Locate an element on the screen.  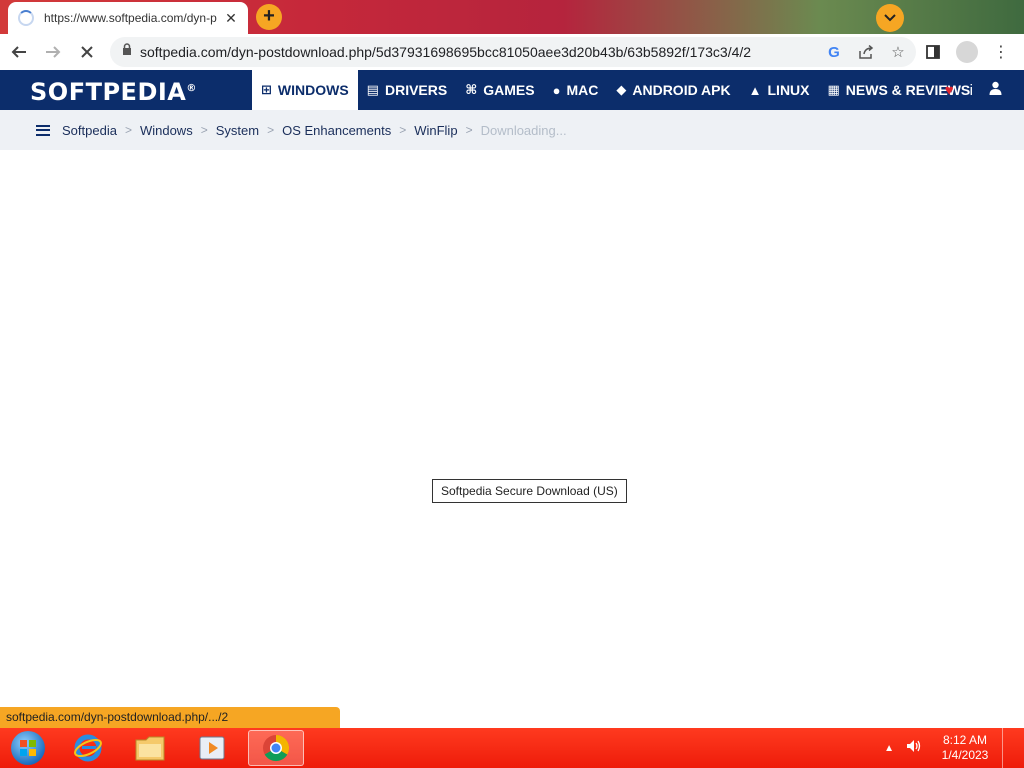
header-actions: ♥ i is located at coordinates (973, 90).